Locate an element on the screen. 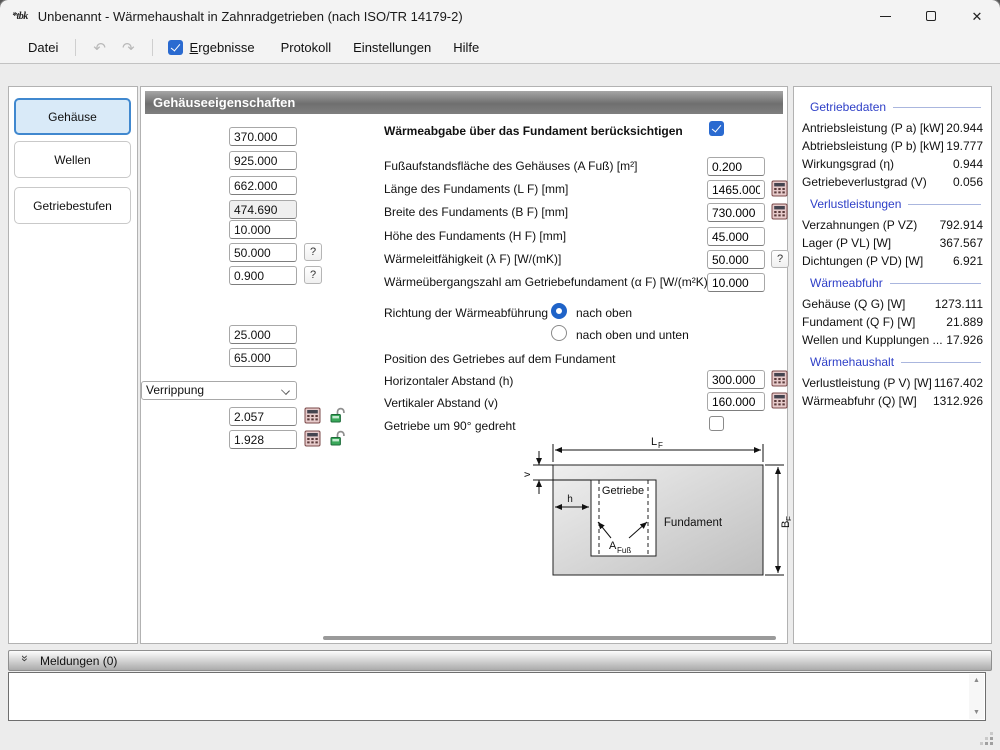  horizontal-scrollbar is located at coordinates (549, 638).